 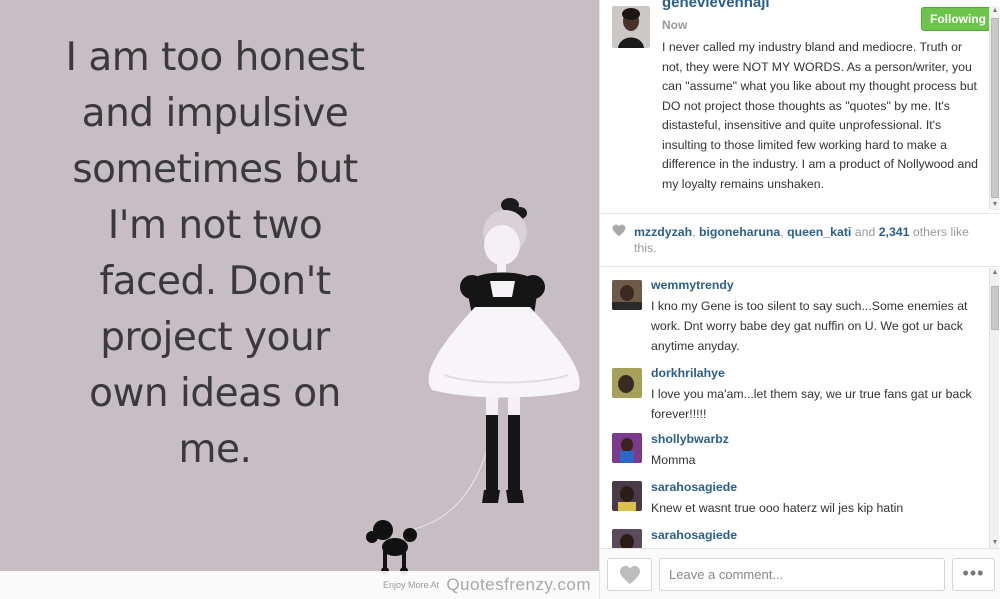 What do you see at coordinates (739, 232) in the screenshot?
I see `liker-link: bigoneharuna` at bounding box center [739, 232].